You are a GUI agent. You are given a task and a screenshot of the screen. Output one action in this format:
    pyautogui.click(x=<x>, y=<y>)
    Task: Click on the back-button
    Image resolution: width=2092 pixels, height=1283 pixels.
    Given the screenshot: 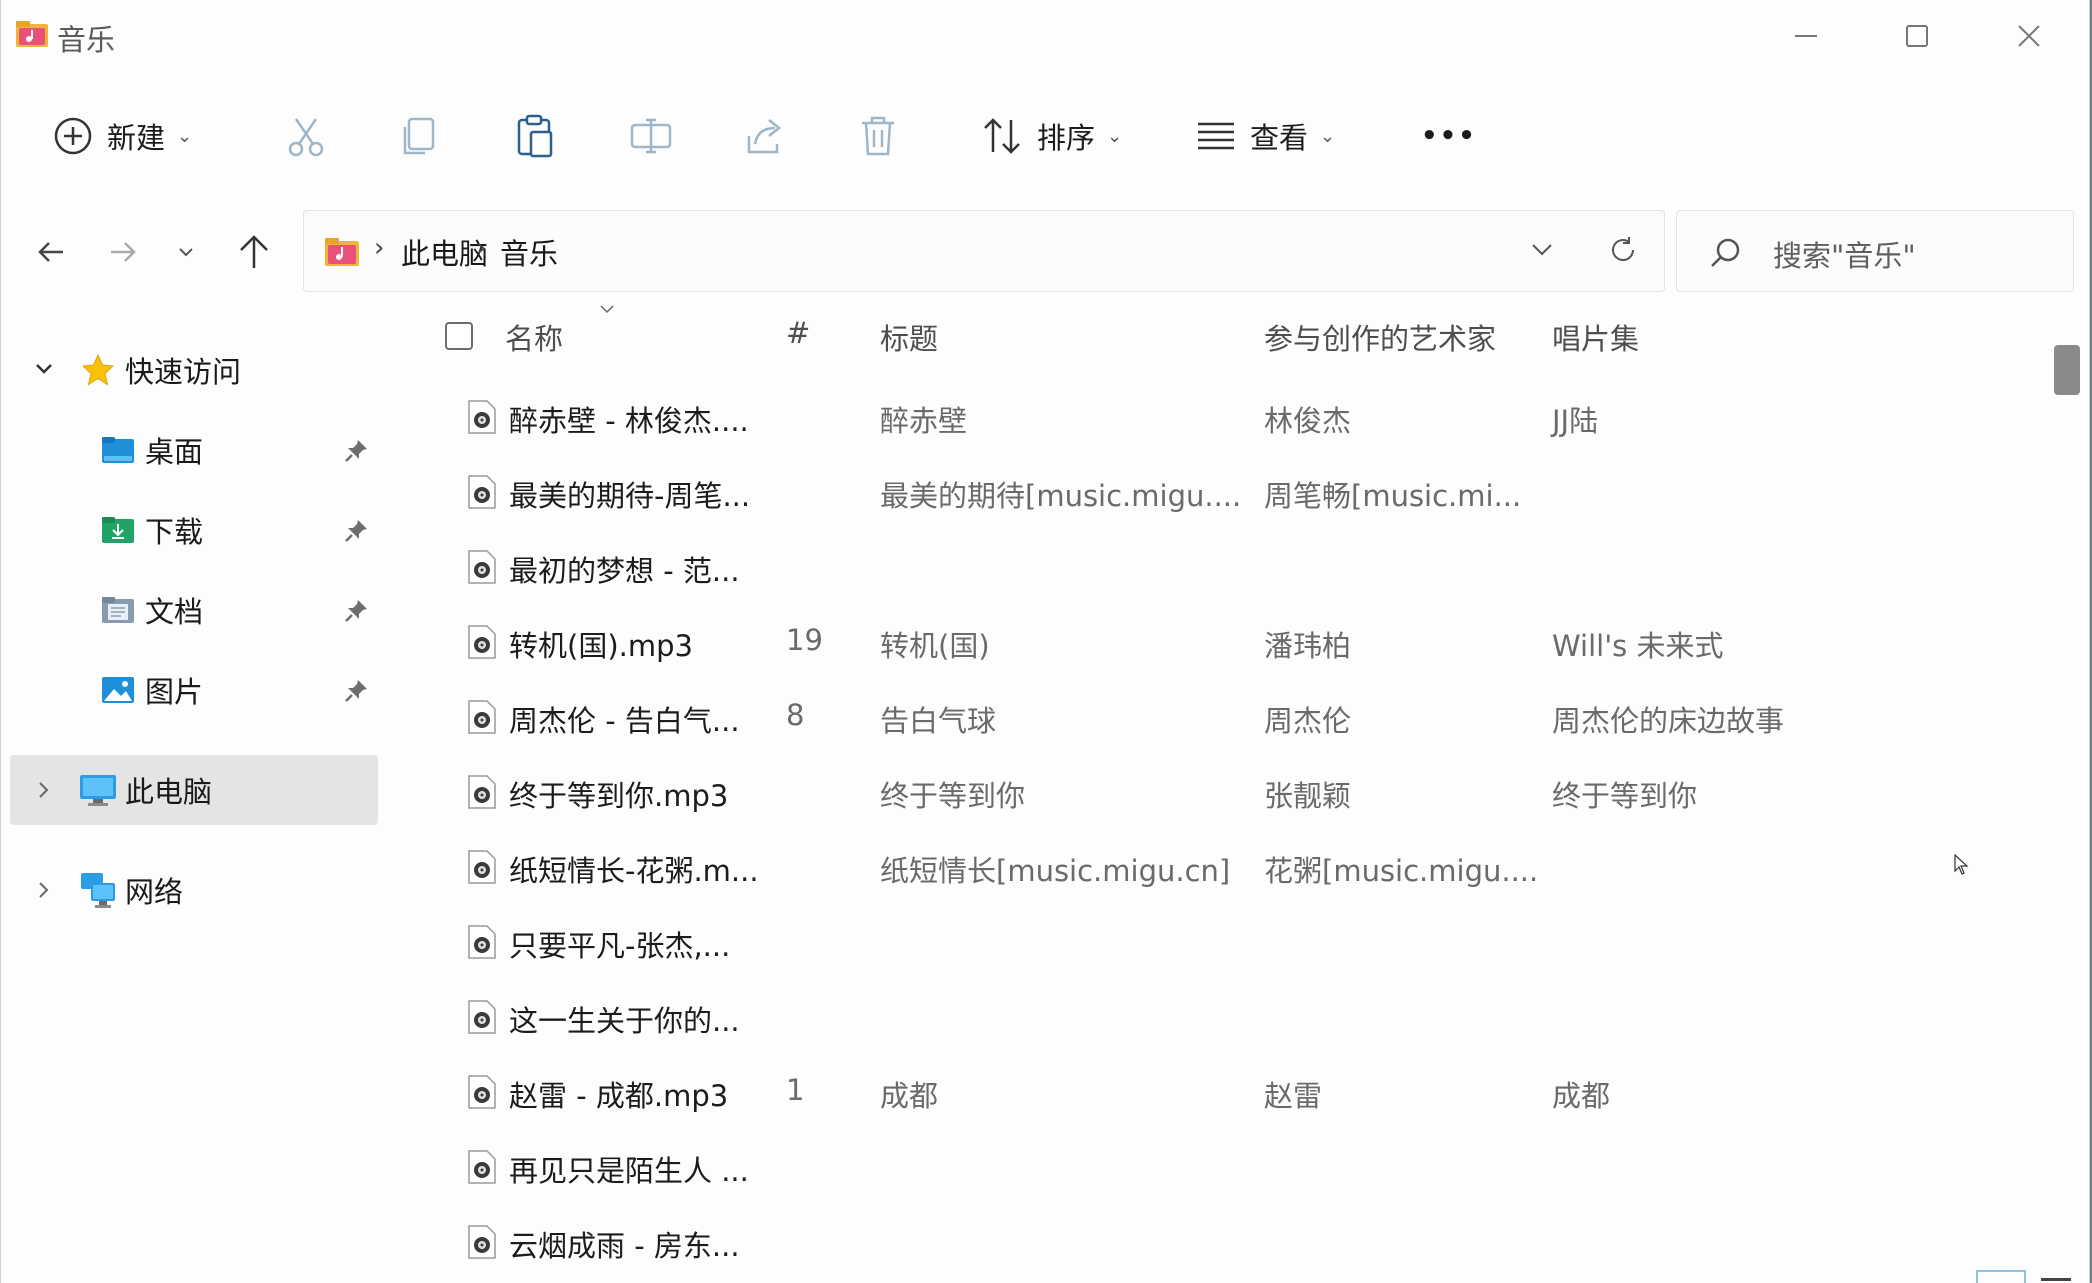 What is the action you would take?
    pyautogui.click(x=51, y=252)
    